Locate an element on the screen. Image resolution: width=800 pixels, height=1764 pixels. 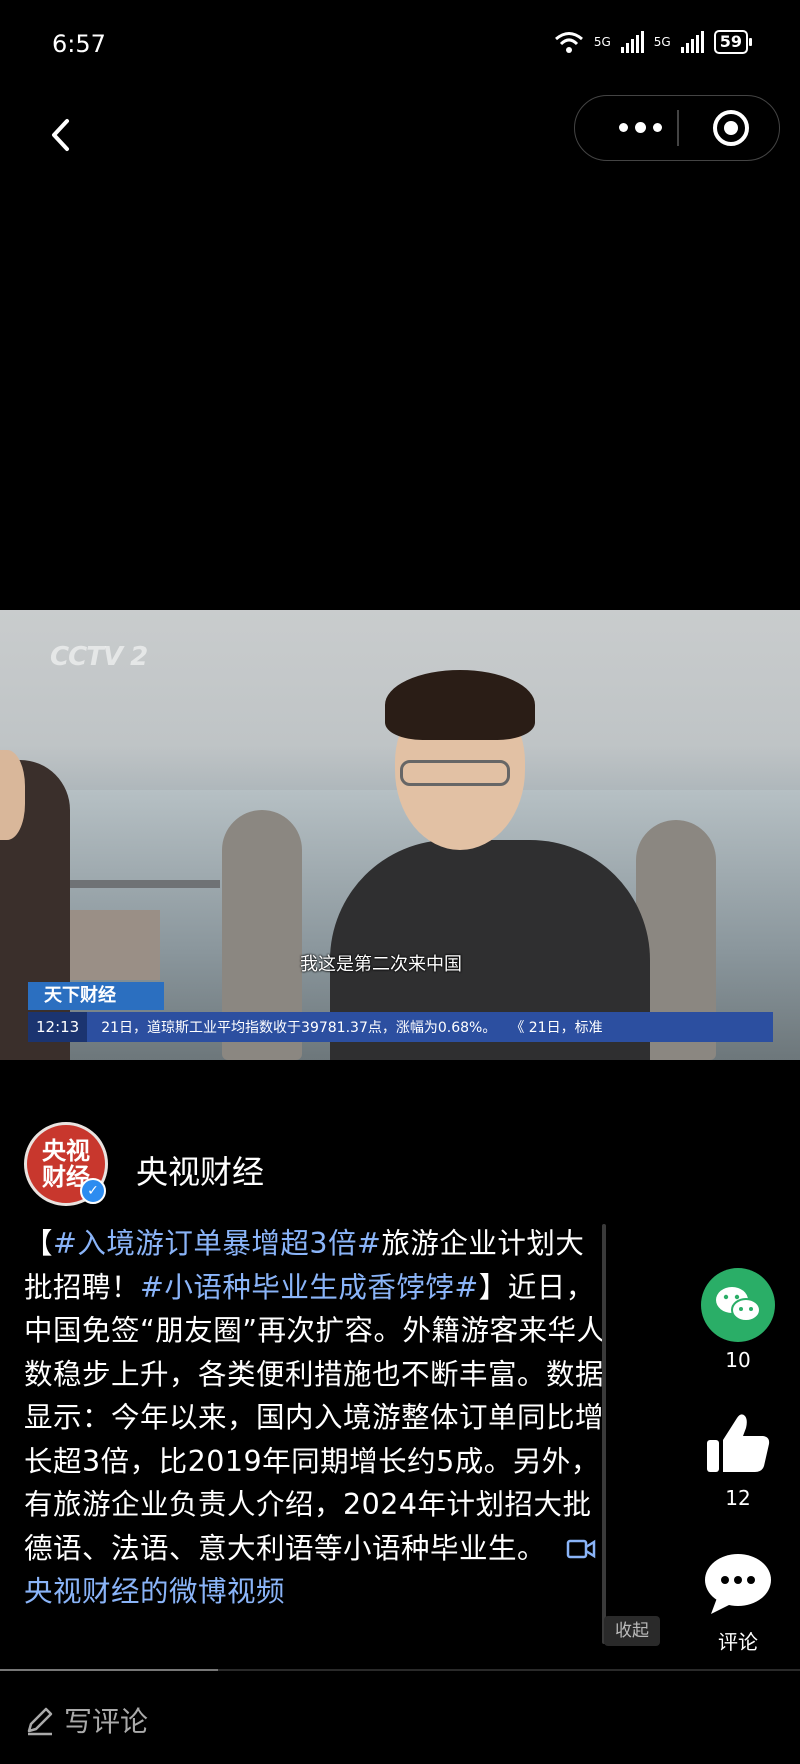
network-label-2: 5G is located at coordinates (662, 42).